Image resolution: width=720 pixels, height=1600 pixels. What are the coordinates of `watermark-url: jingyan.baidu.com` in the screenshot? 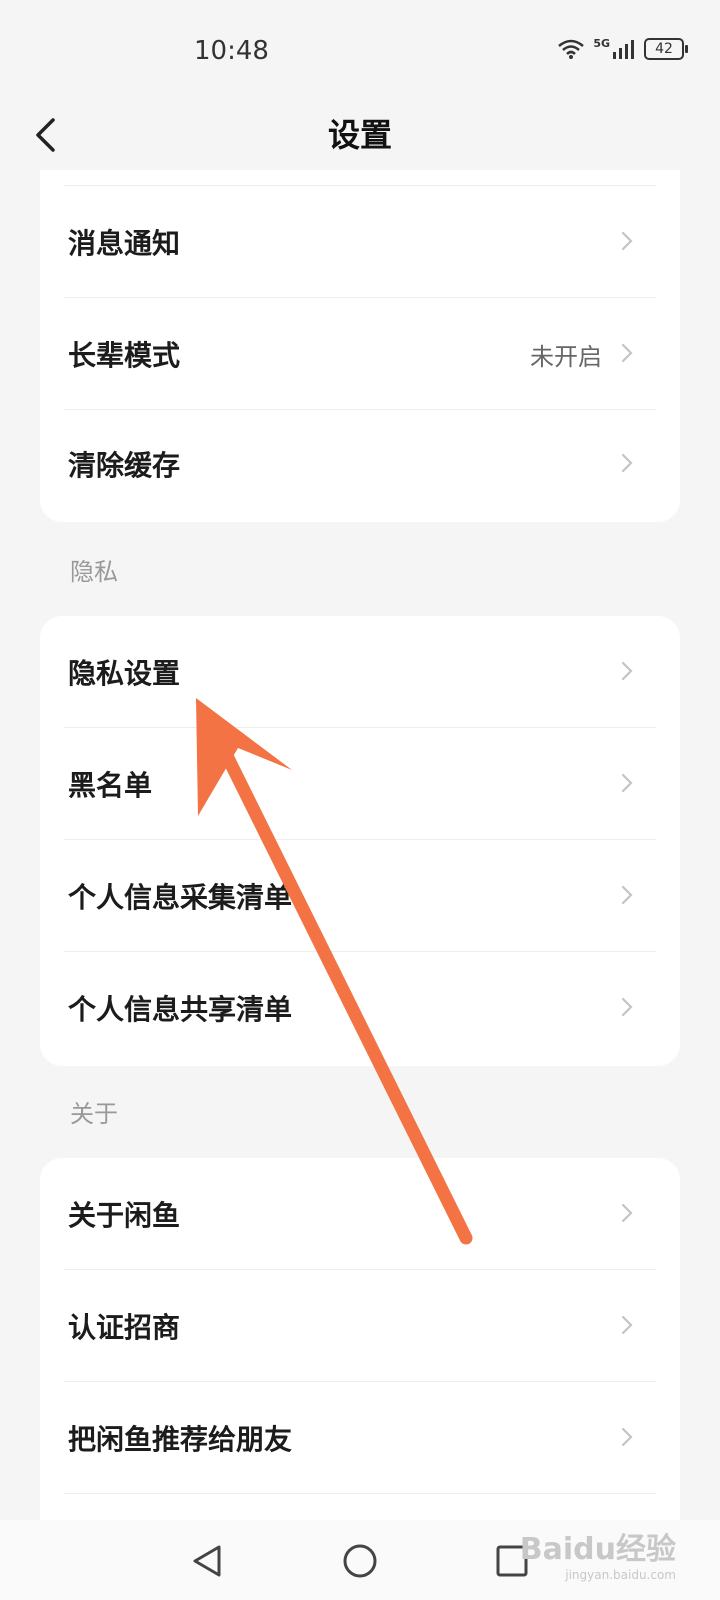 It's located at (620, 1575).